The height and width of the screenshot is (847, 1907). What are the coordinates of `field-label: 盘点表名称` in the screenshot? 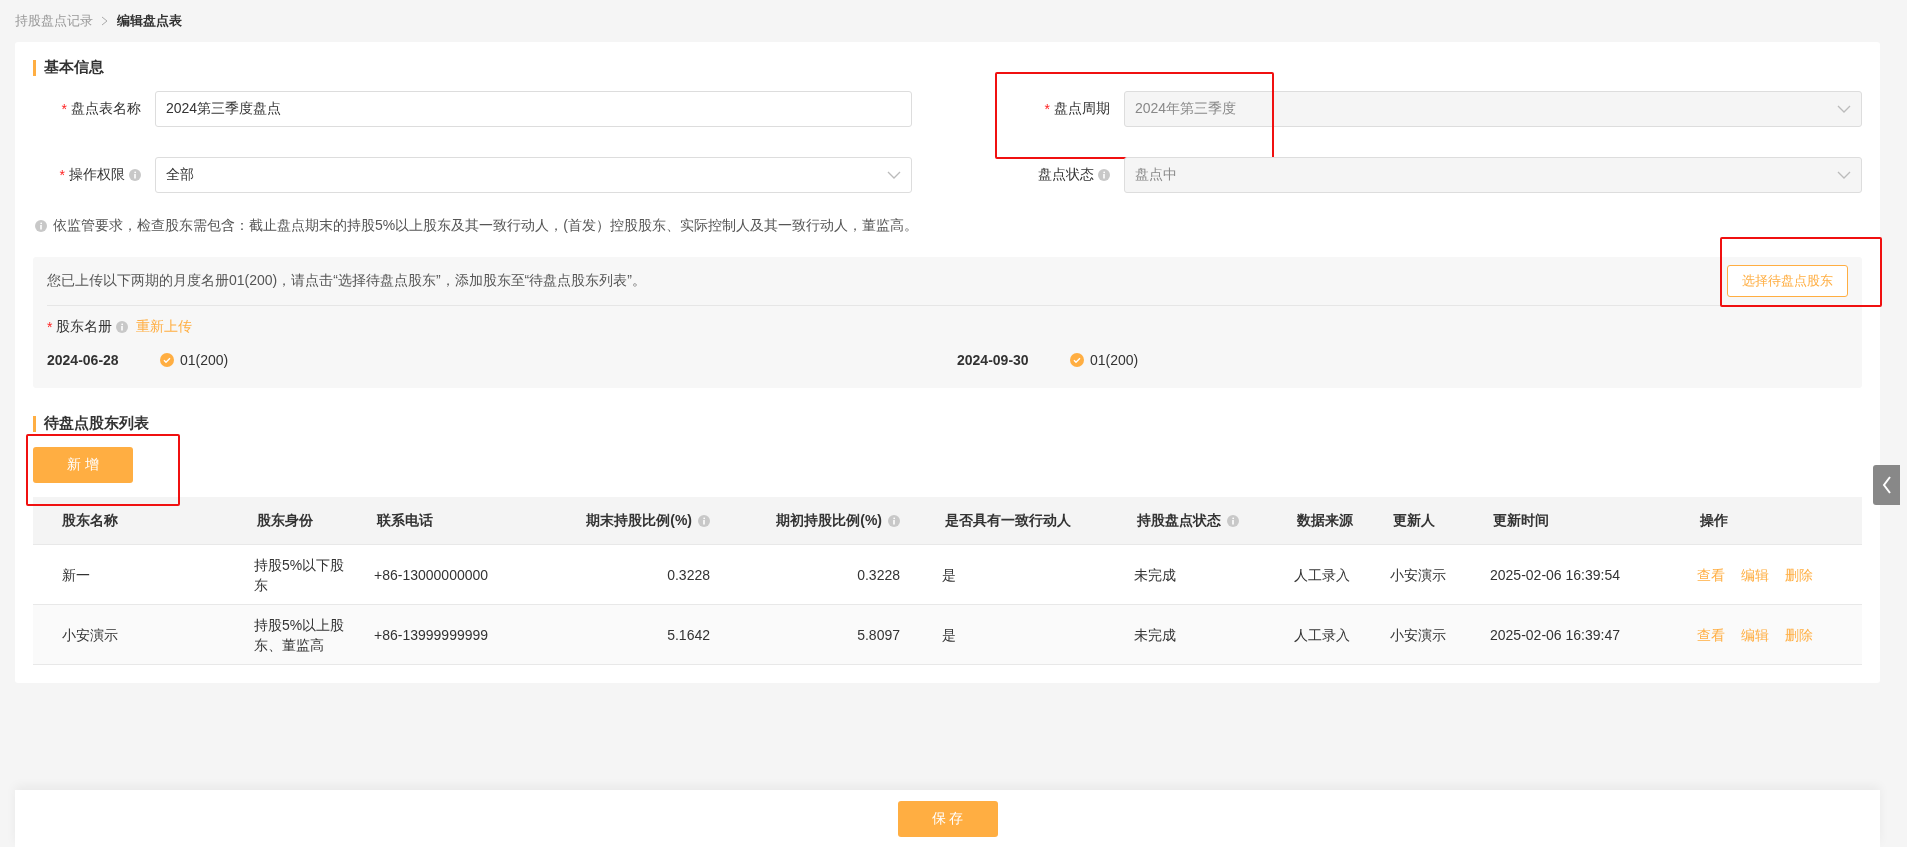 It's located at (106, 109).